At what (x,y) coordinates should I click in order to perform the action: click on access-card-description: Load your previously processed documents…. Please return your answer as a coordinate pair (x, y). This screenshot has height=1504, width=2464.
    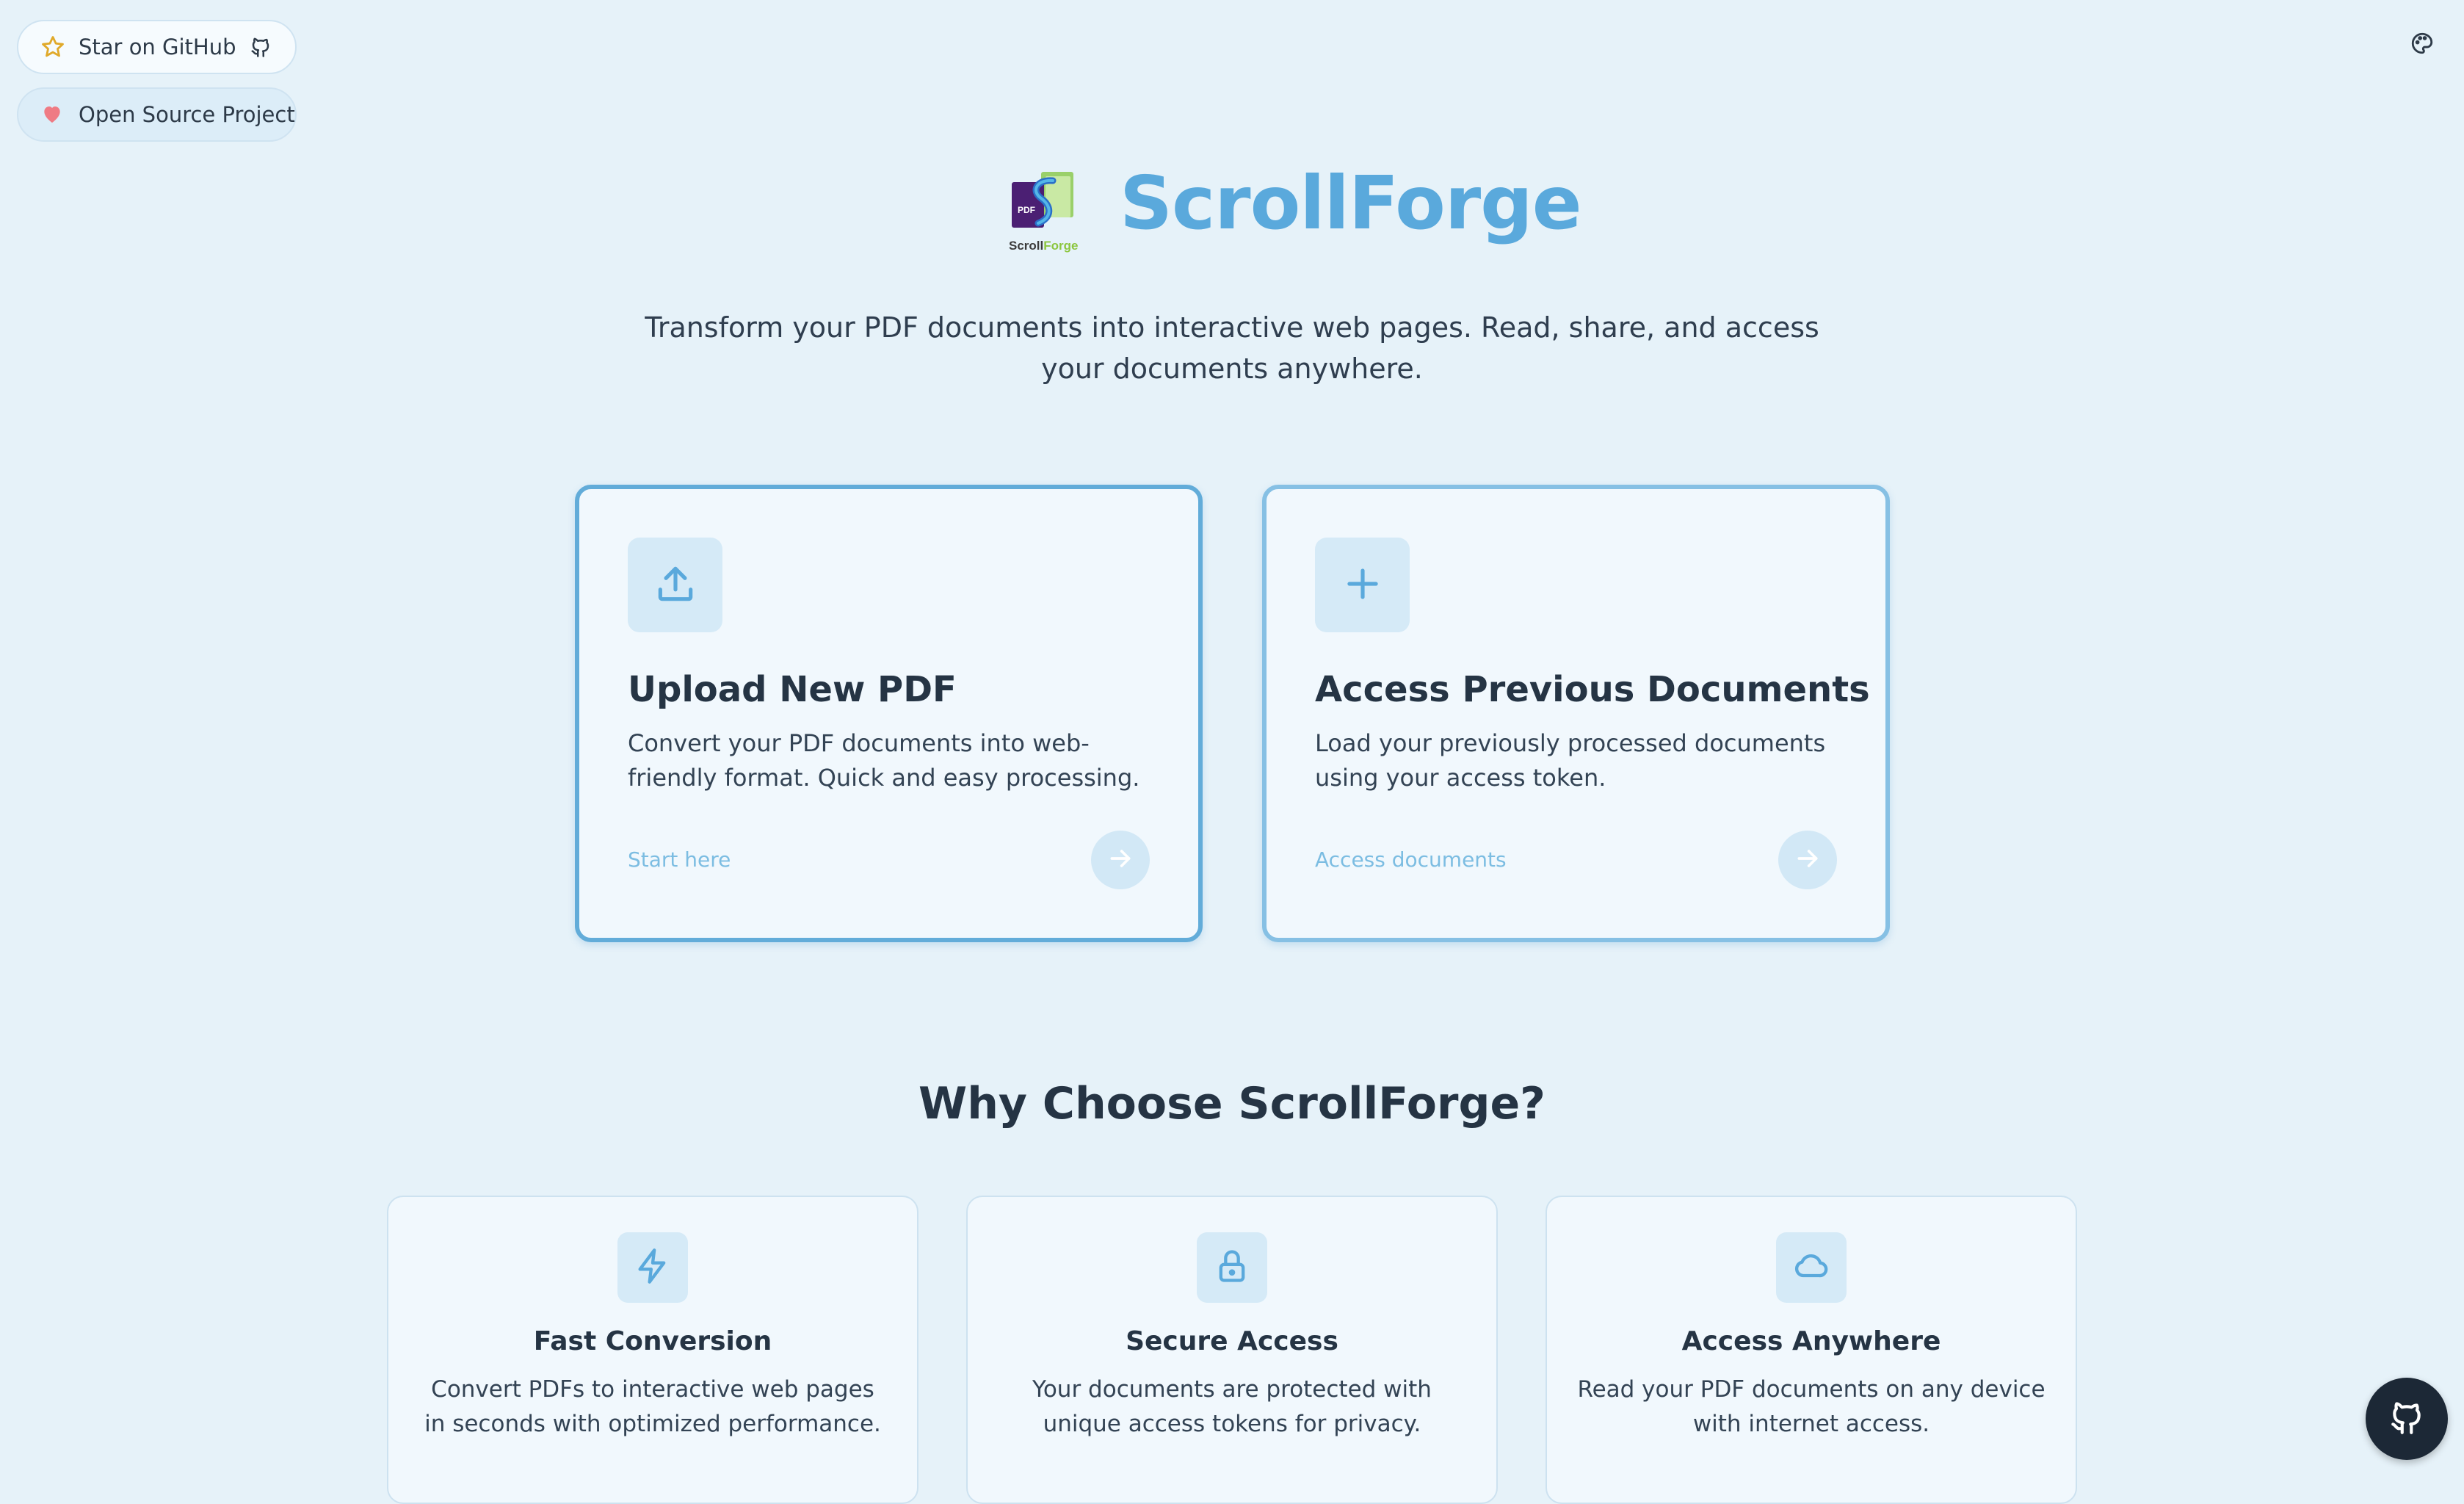
    Looking at the image, I should click on (1570, 760).